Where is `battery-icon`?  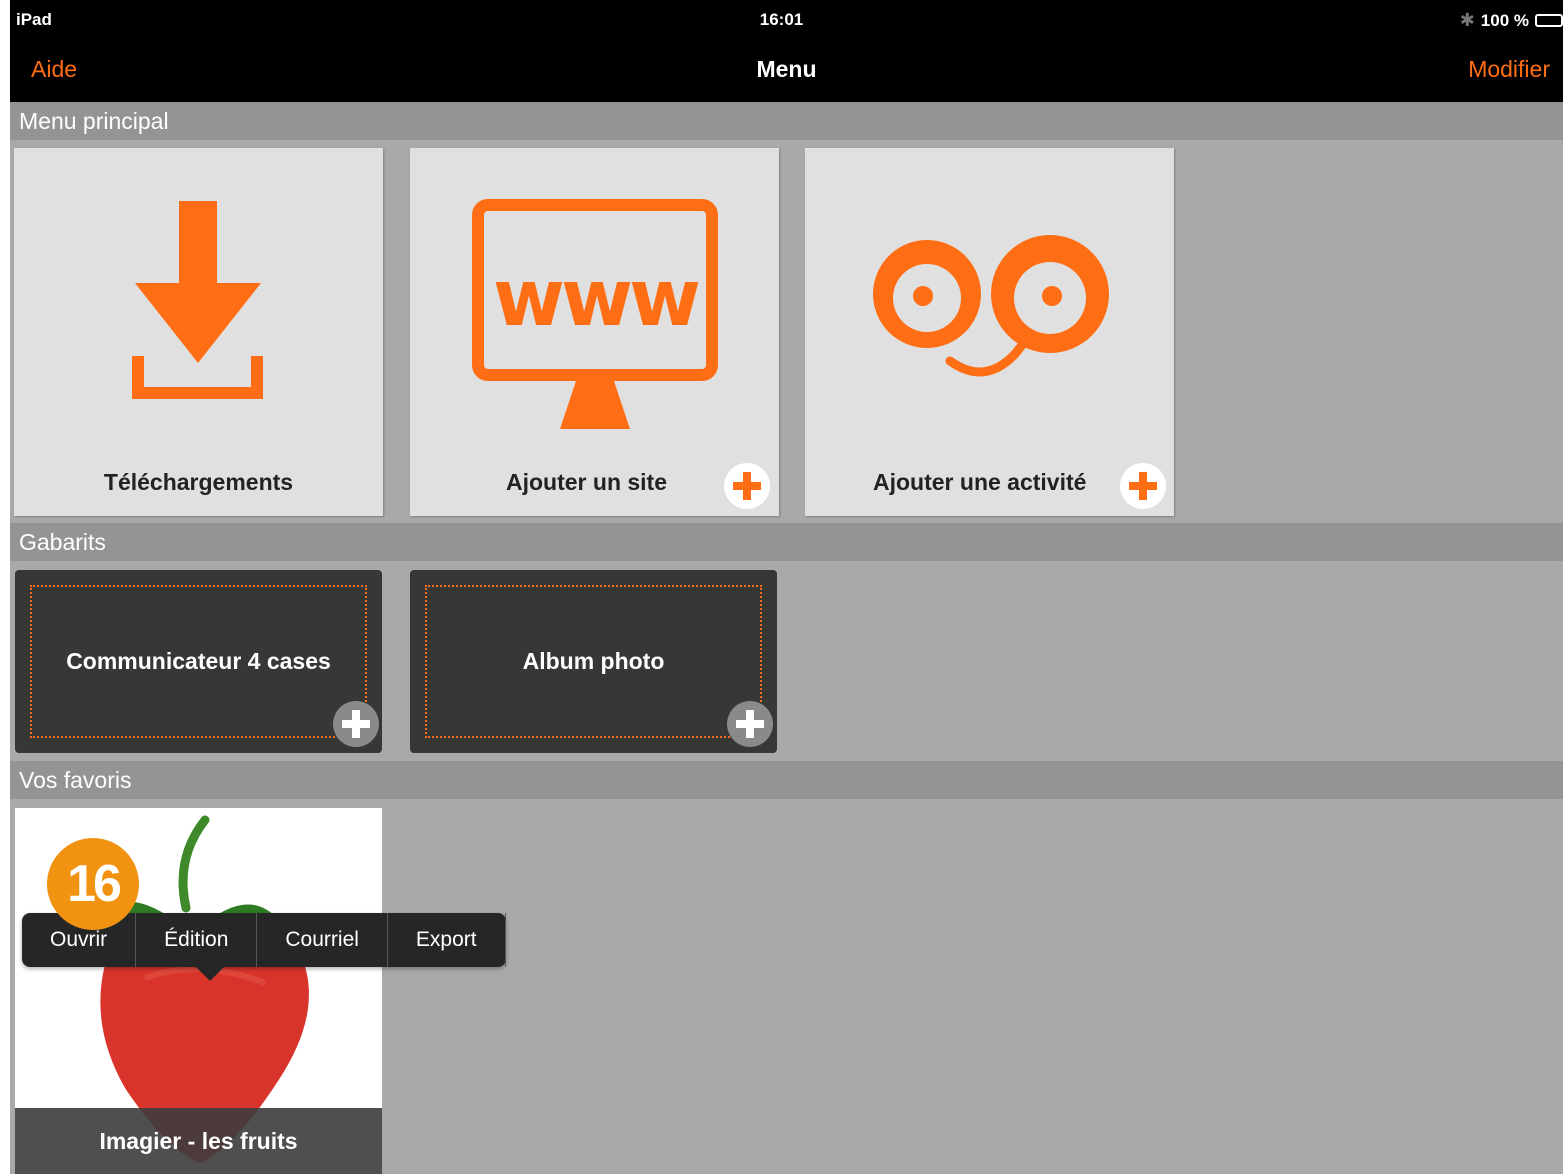 battery-icon is located at coordinates (1549, 20).